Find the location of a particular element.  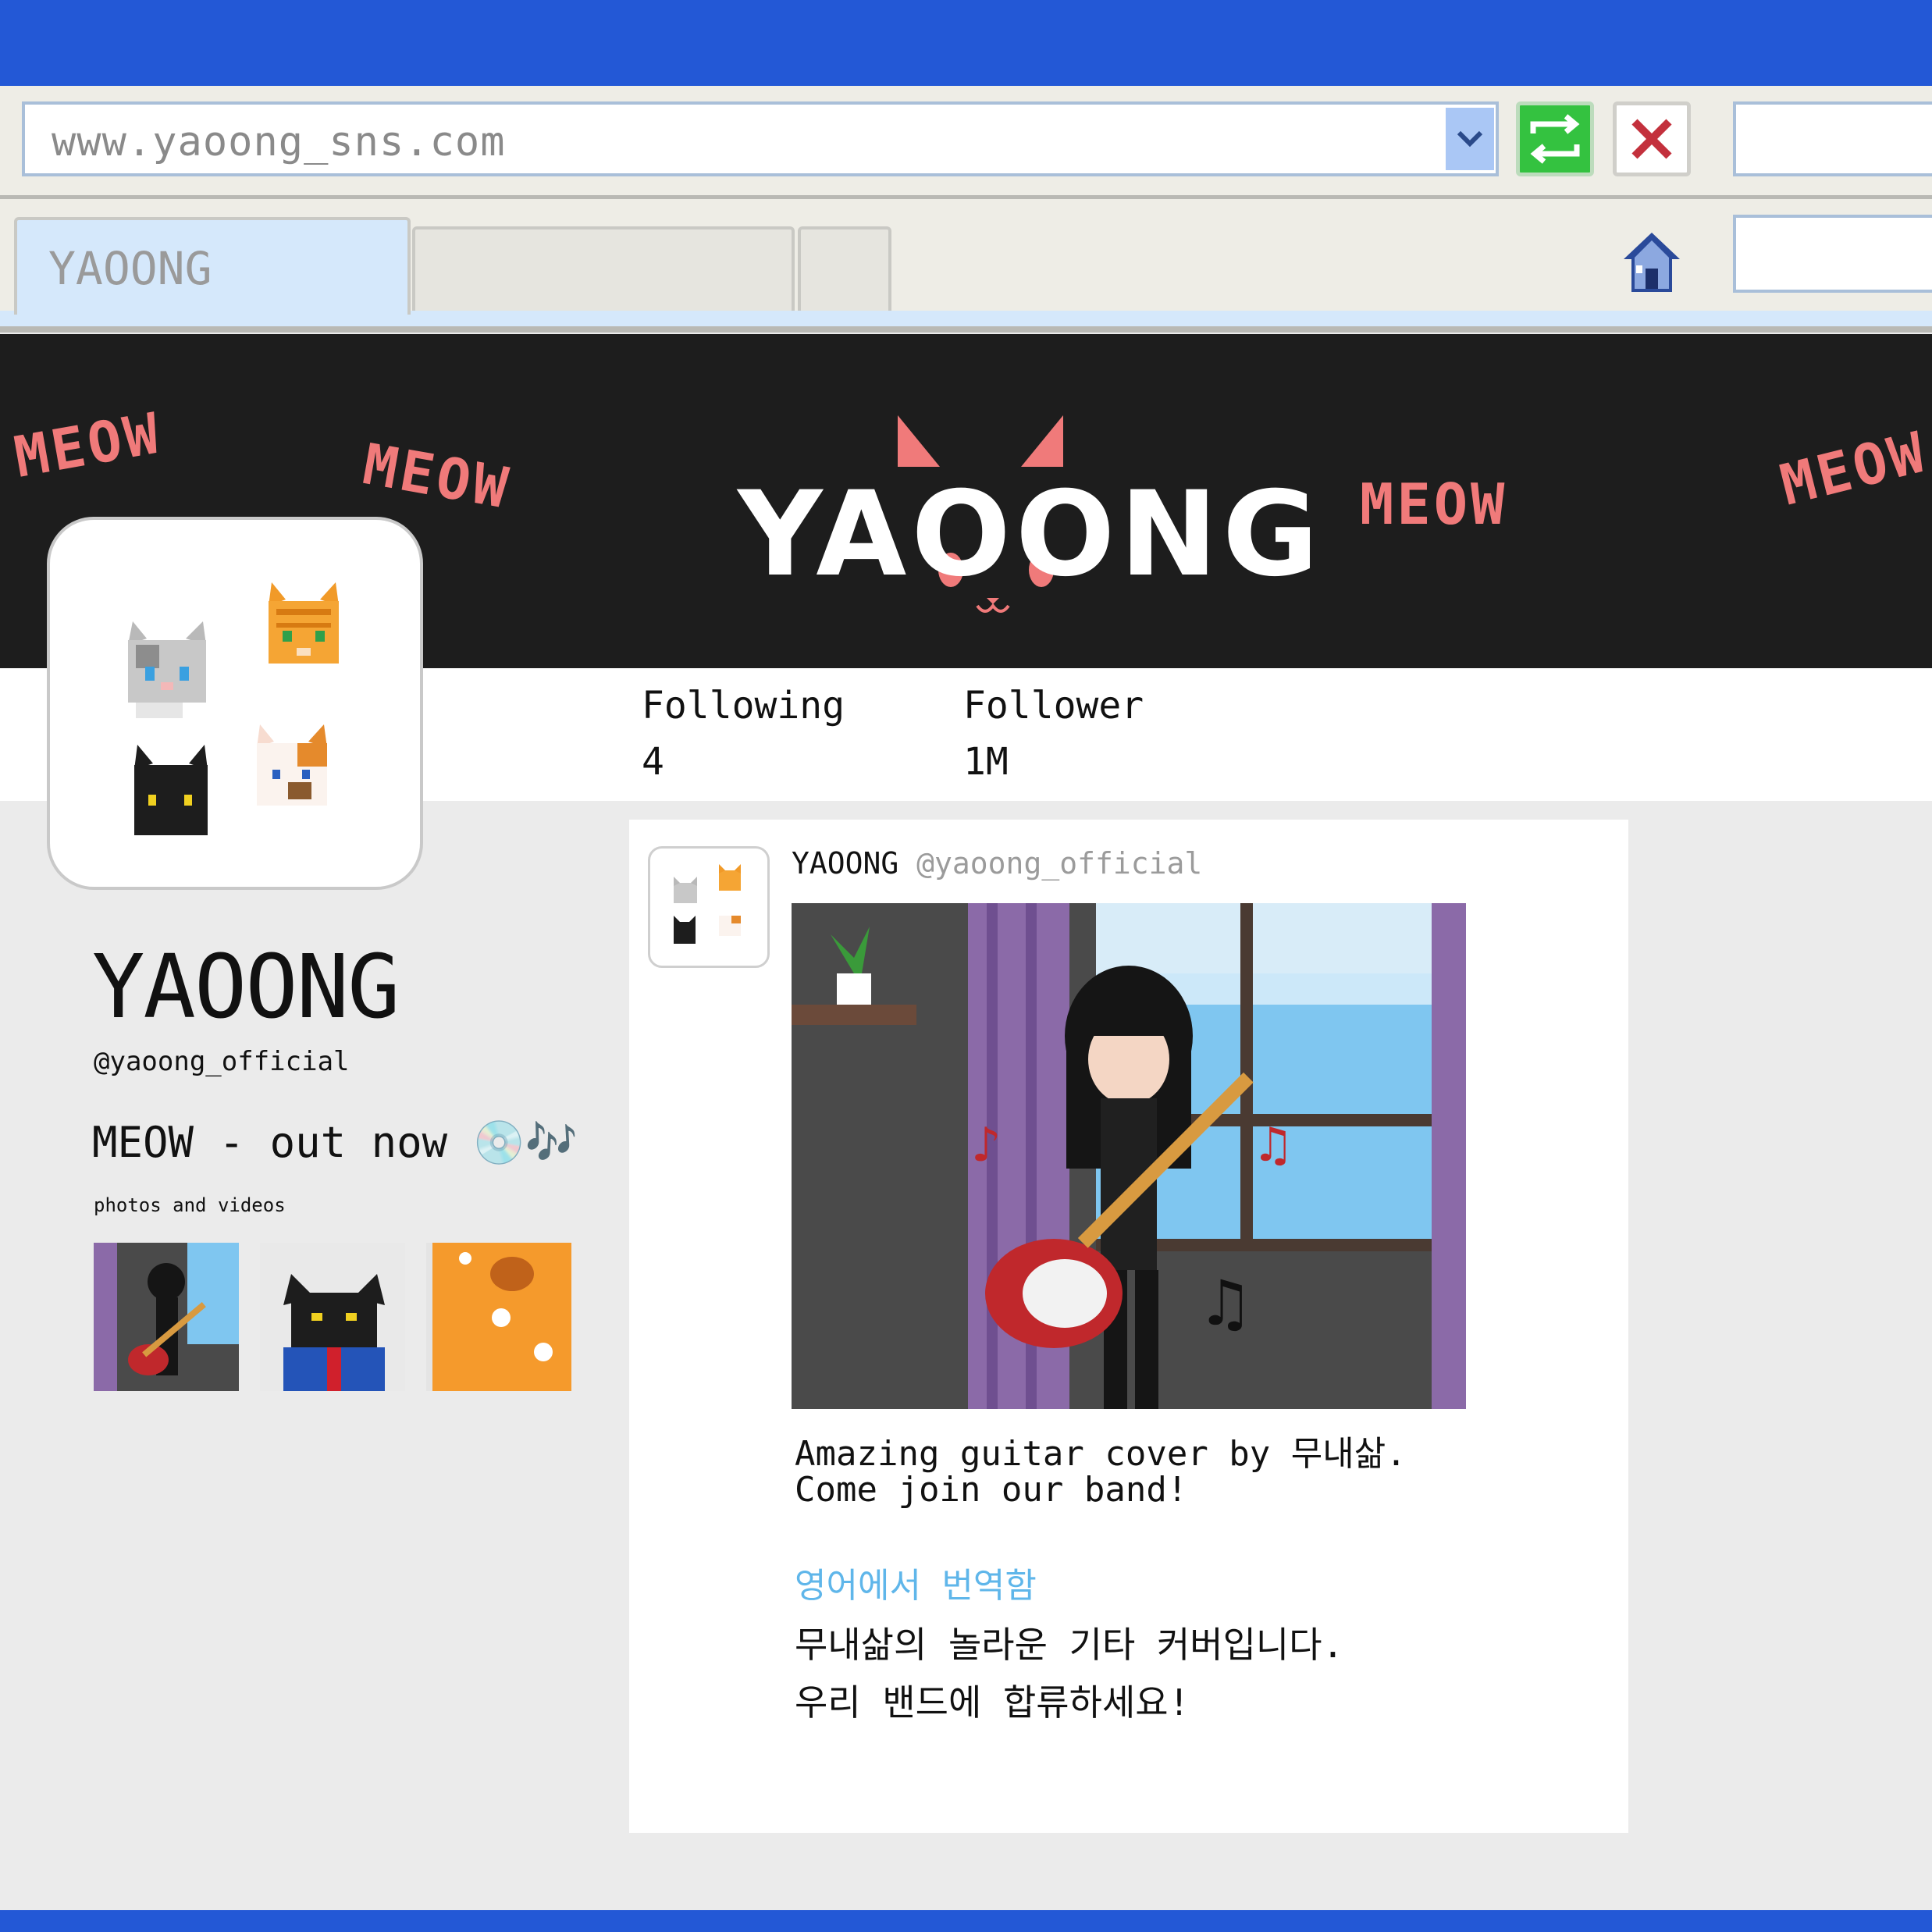

toolbar-divider is located at coordinates (966, 197).